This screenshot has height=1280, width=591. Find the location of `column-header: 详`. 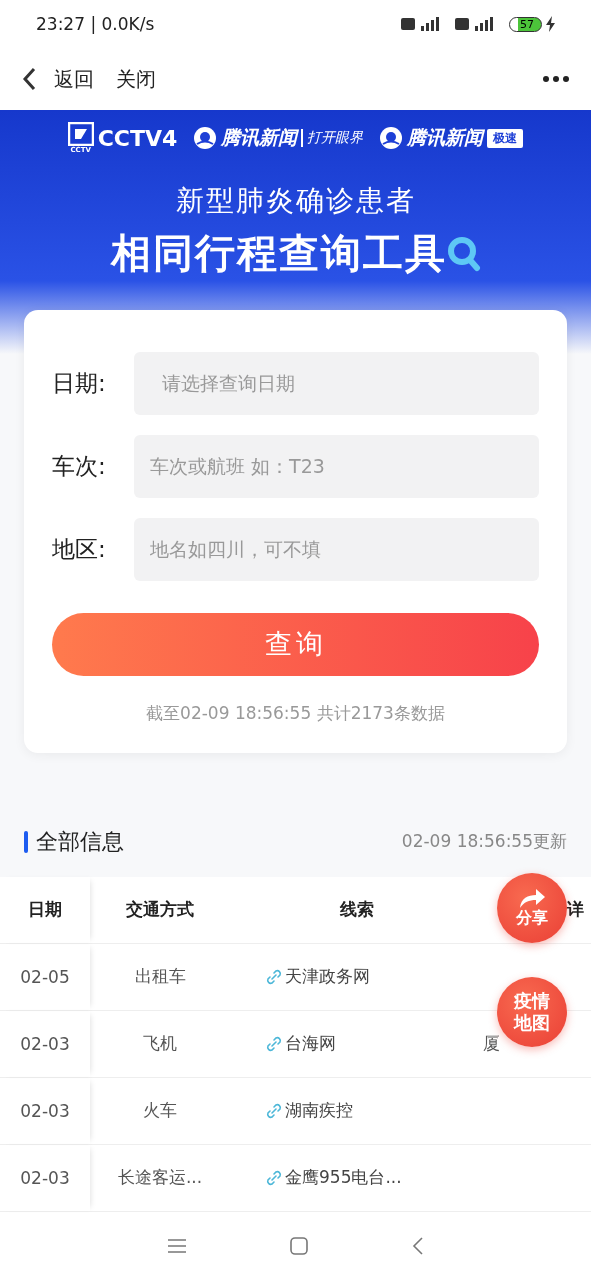

column-header: 详 is located at coordinates (575, 909).